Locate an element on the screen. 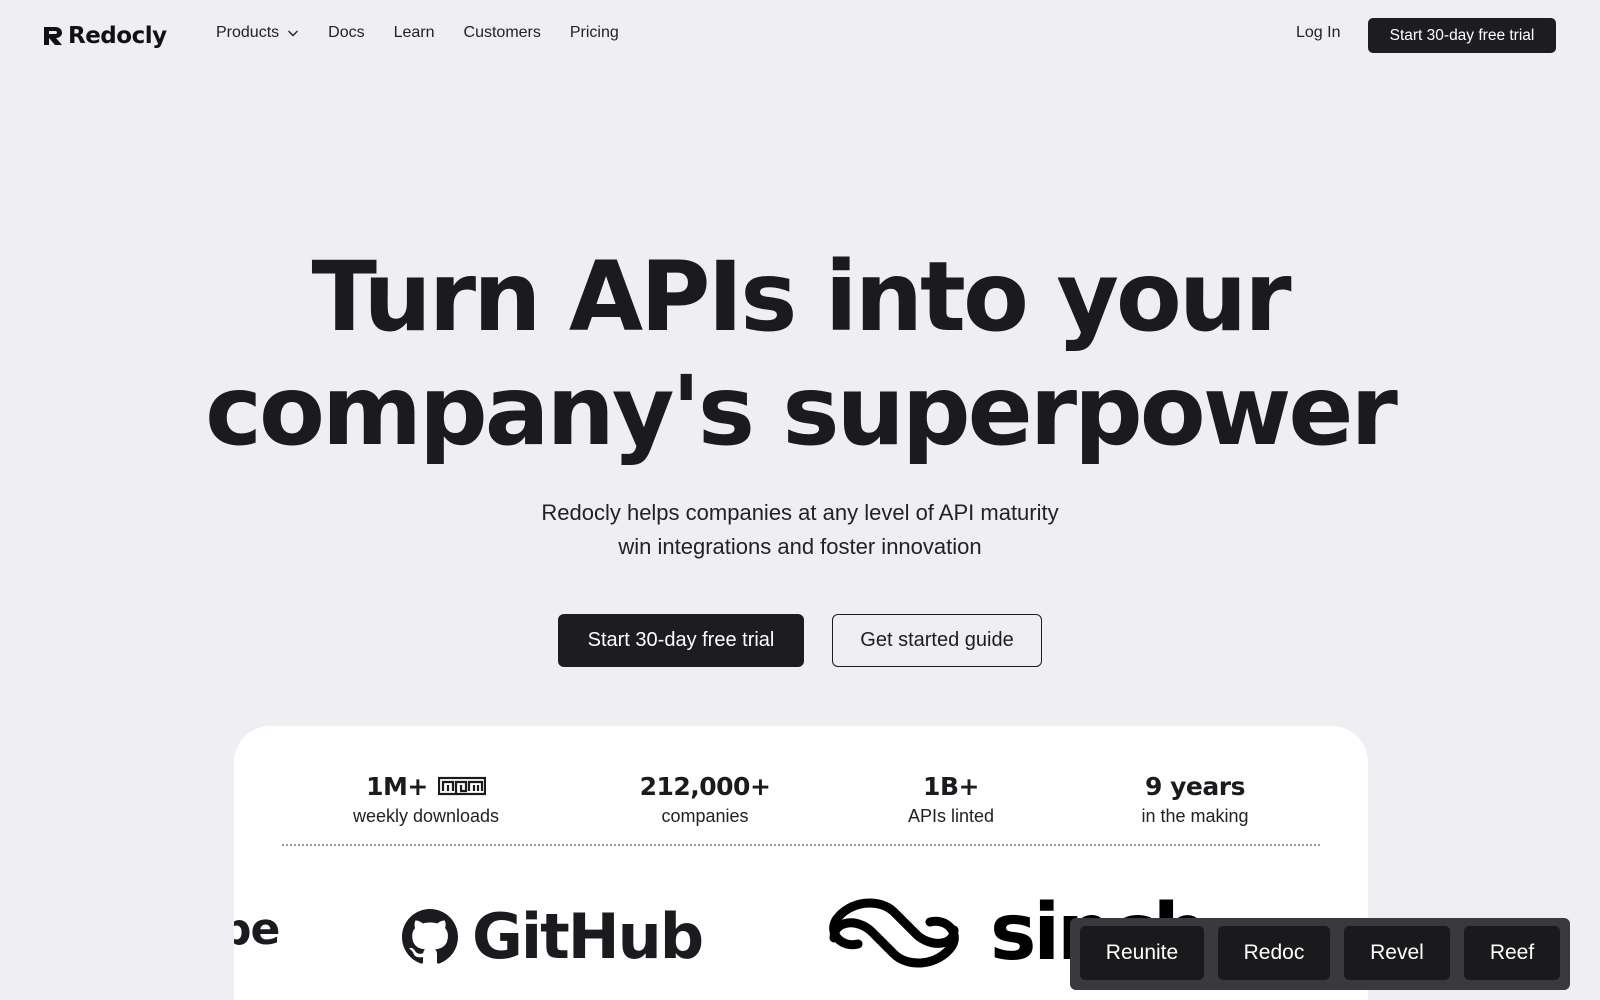 This screenshot has height=1000, width=1600. redocly-logo-icon is located at coordinates (53, 36).